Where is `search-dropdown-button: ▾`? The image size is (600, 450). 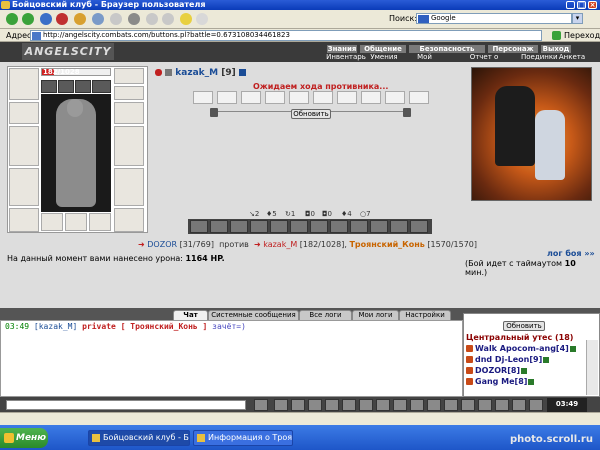 search-dropdown-button: ▾ is located at coordinates (577, 18).